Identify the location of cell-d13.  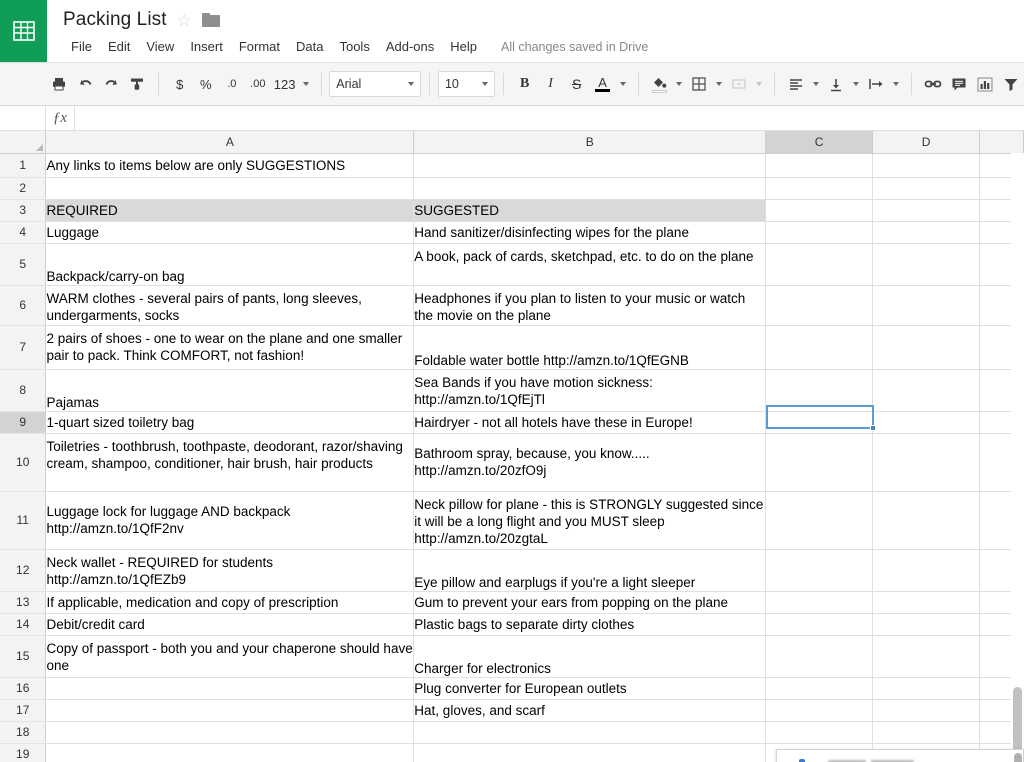
(926, 602).